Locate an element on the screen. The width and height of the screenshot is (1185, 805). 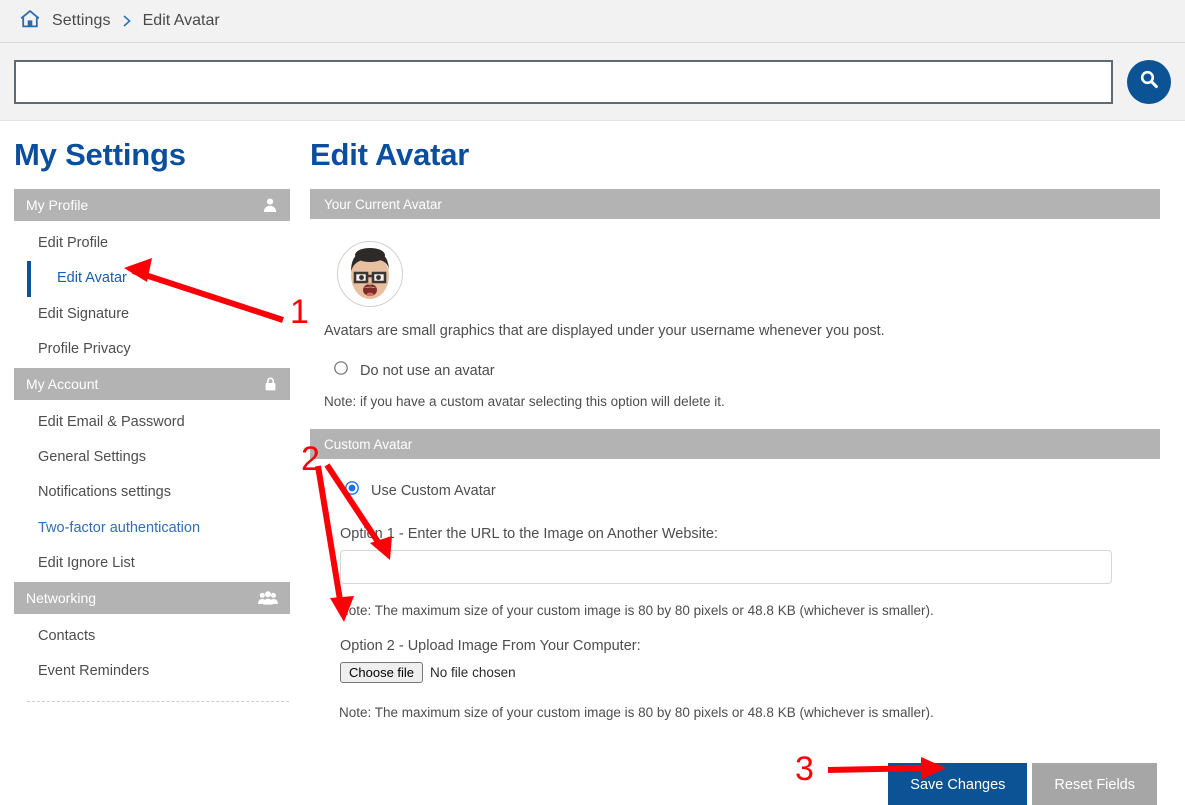
sidebar-item-edit-signature: Edit Signature is located at coordinates (152, 314).